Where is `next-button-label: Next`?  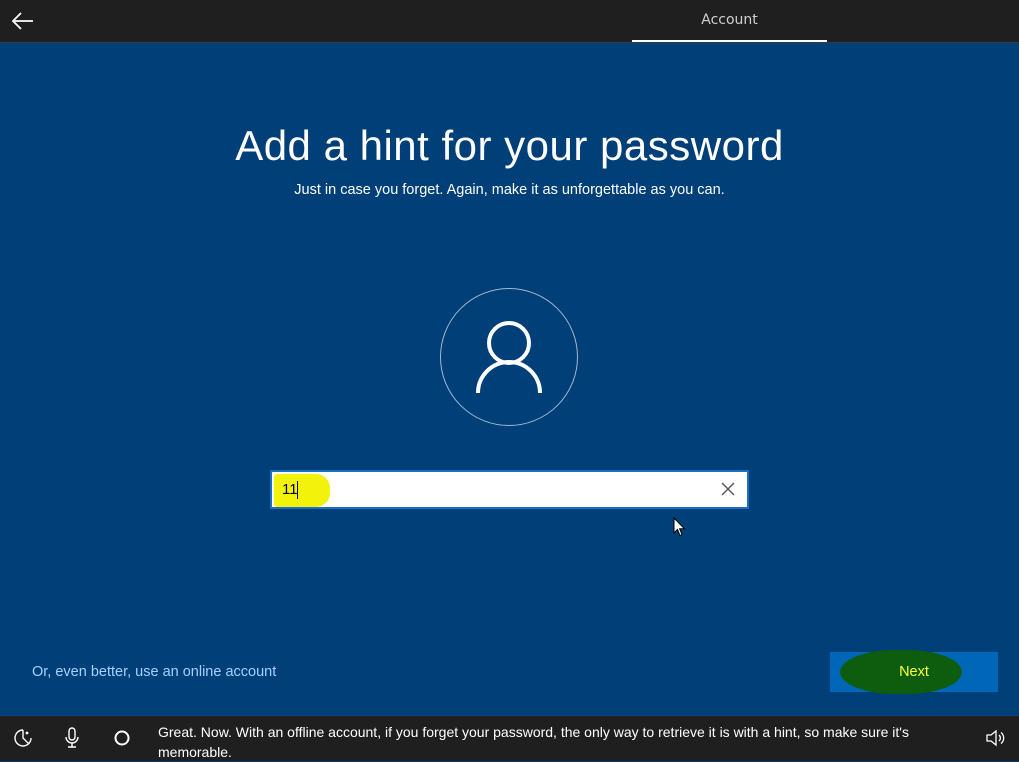
next-button-label: Next is located at coordinates (914, 672).